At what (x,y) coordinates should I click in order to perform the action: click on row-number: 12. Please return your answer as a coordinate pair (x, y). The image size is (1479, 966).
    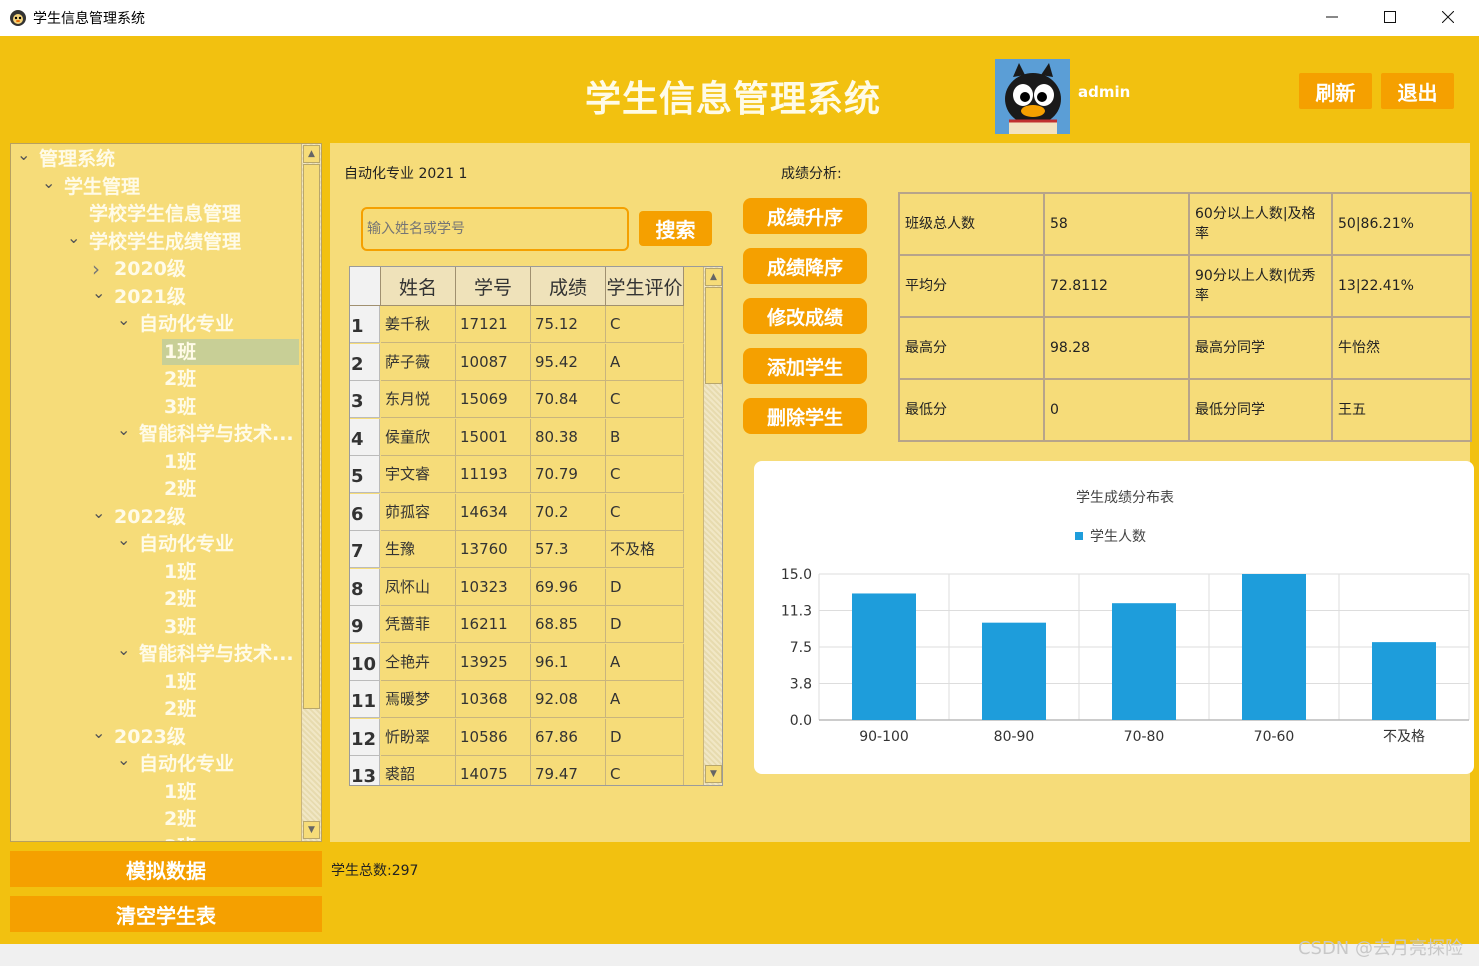
    Looking at the image, I should click on (365, 737).